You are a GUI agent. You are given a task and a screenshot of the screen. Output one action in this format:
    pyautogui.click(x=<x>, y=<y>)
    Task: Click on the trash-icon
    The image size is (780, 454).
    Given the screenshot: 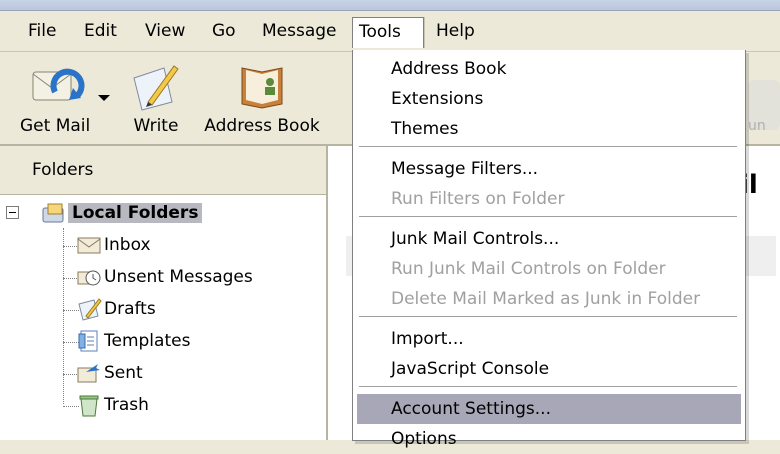 What is the action you would take?
    pyautogui.click(x=89, y=405)
    